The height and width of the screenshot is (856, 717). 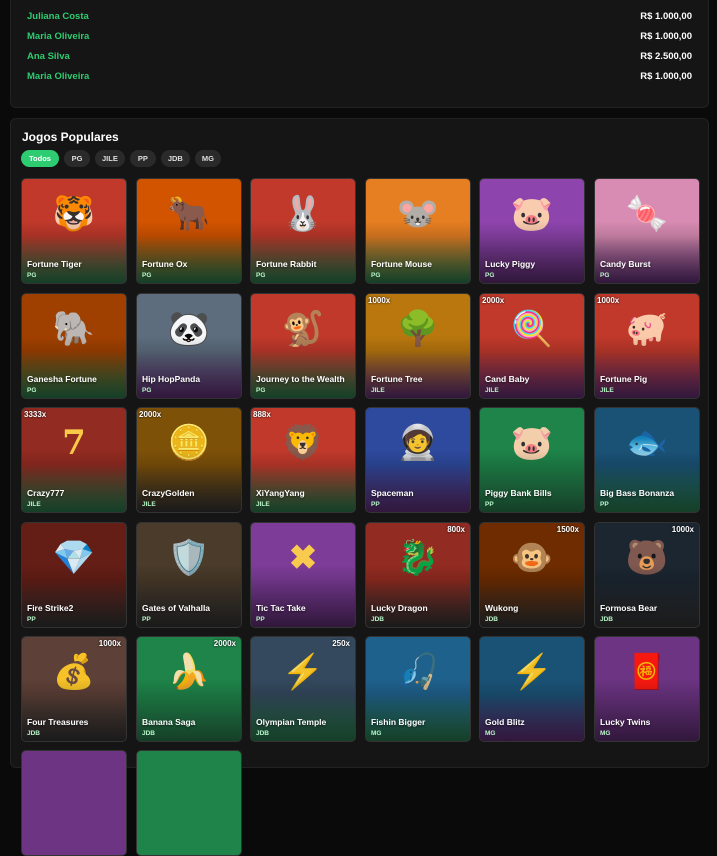 I want to click on game-card: 🛡️ Gates of Valhalla PP, so click(x=189, y=575).